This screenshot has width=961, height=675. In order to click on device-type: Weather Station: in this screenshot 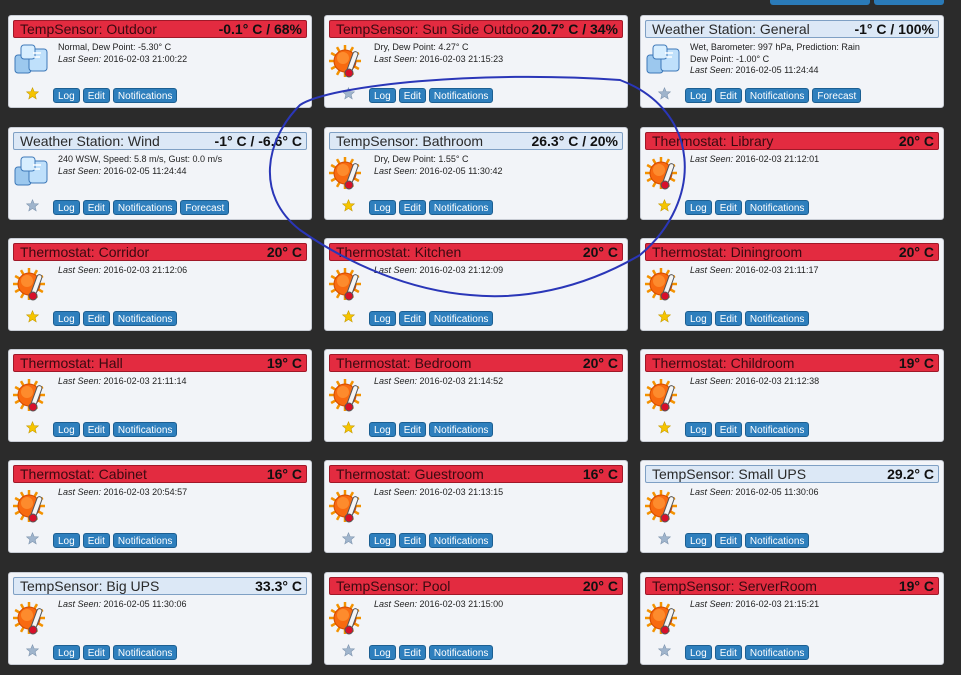, I will do `click(704, 29)`.